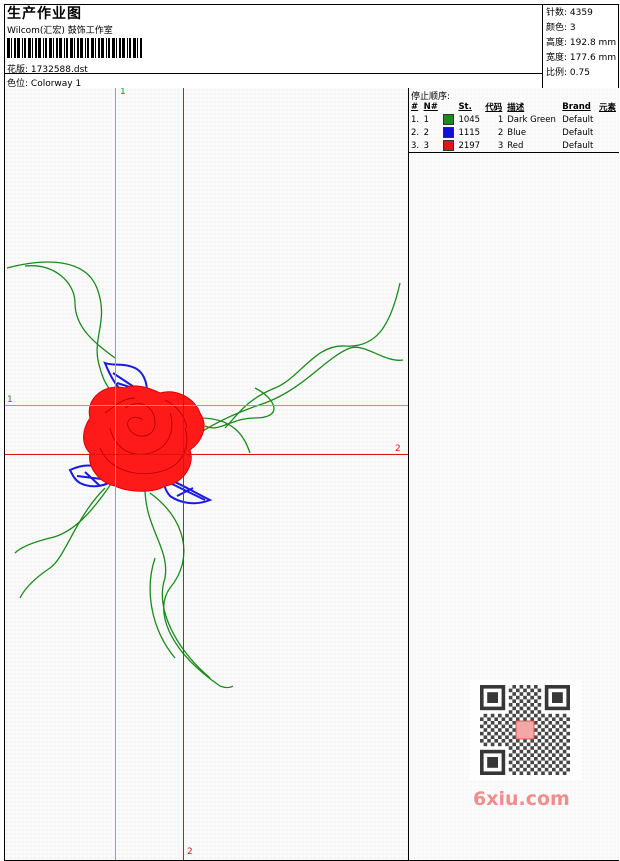 This screenshot has height=861, width=620. What do you see at coordinates (521, 799) in the screenshot?
I see `site-watermark: 6xiu.com` at bounding box center [521, 799].